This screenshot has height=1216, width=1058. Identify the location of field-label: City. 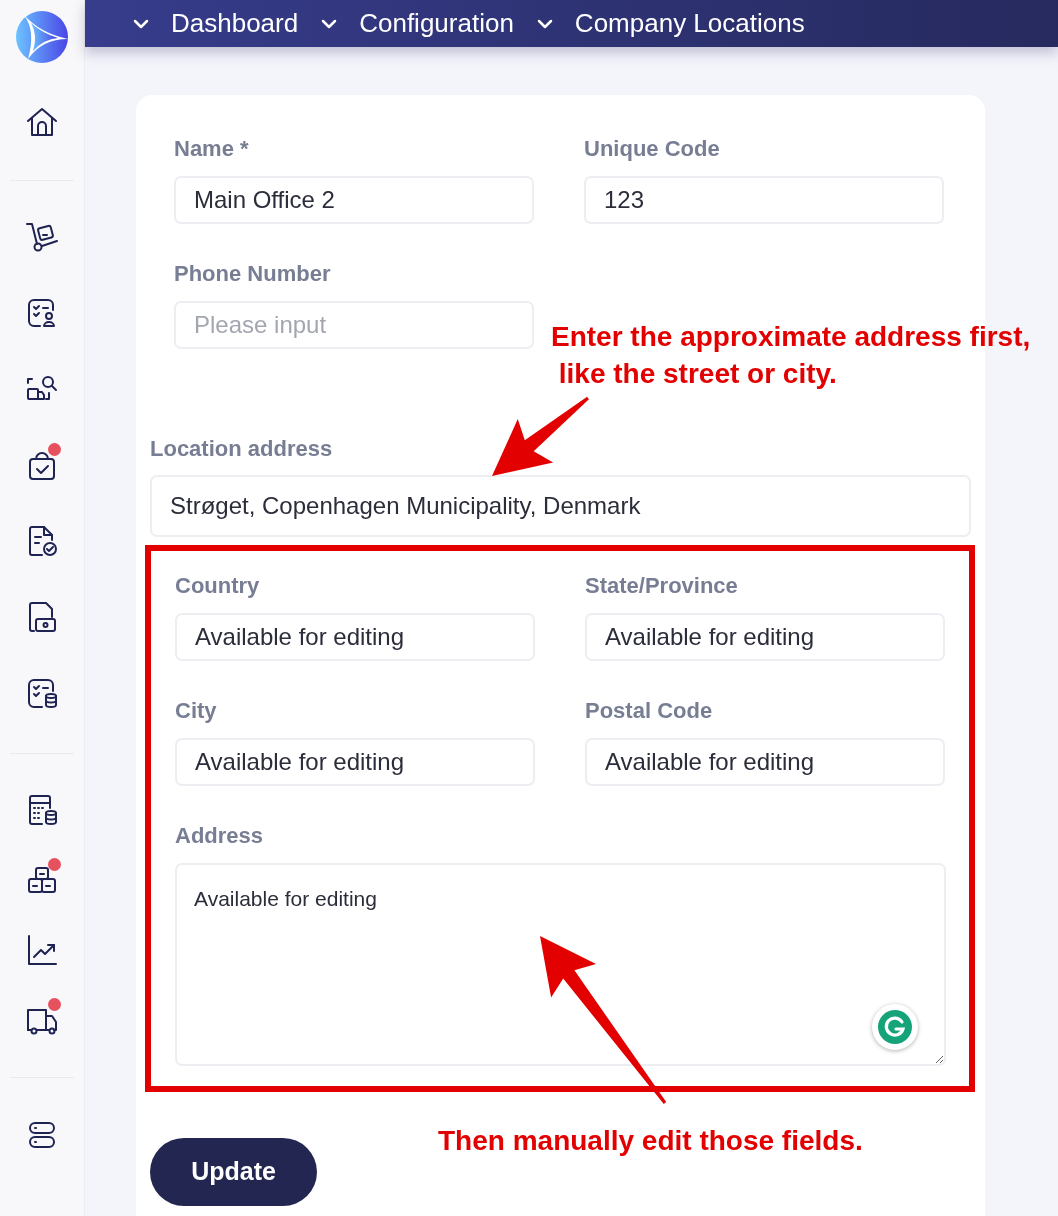
(196, 711).